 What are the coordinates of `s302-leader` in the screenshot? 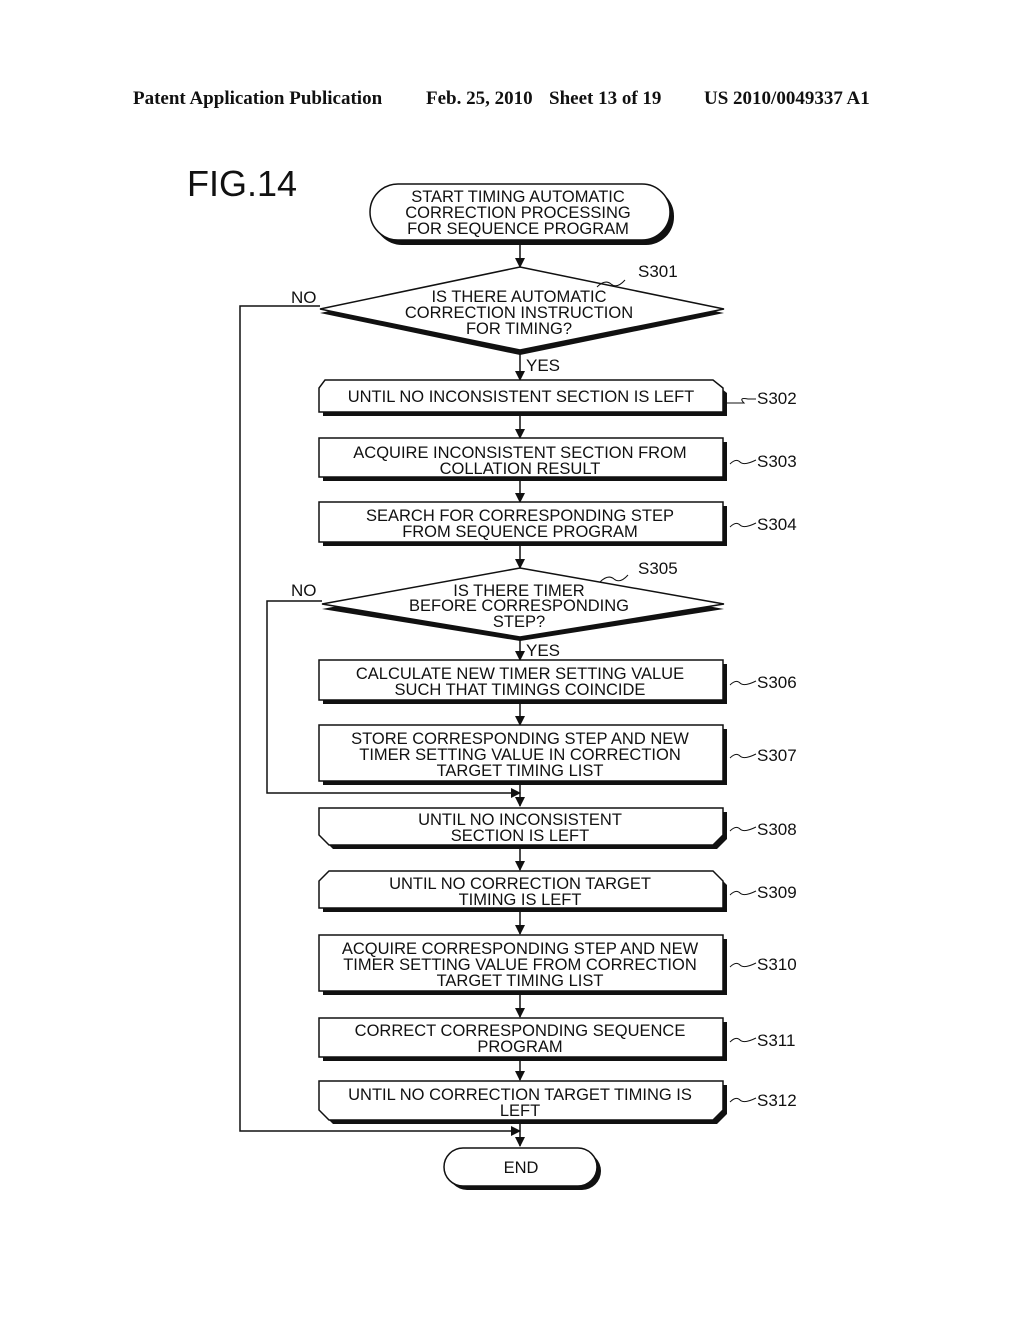 It's located at (741, 401).